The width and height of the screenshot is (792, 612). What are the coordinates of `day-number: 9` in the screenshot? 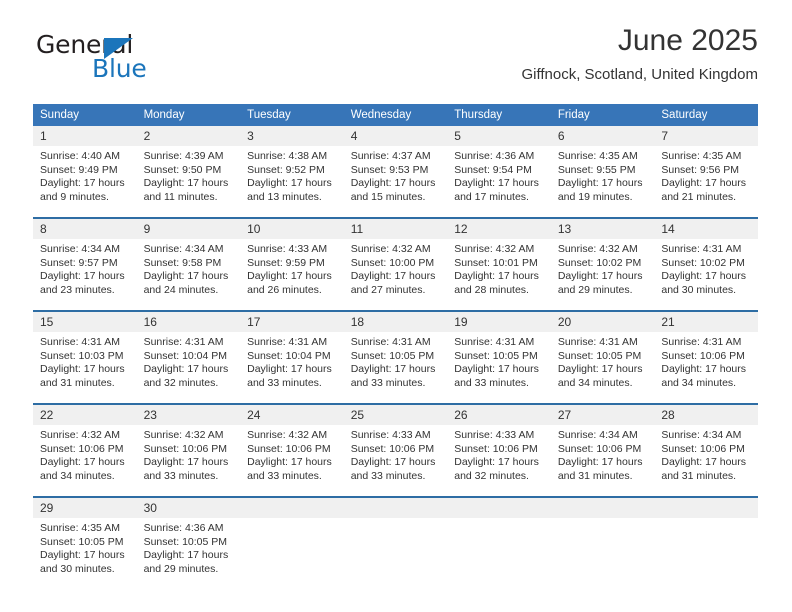 It's located at (188, 228).